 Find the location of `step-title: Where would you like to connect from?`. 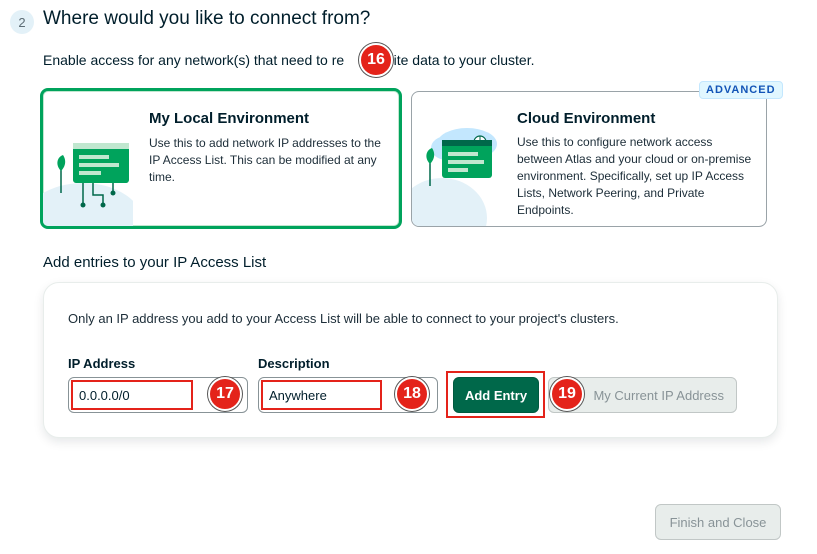

step-title: Where would you like to connect from? is located at coordinates (207, 18).